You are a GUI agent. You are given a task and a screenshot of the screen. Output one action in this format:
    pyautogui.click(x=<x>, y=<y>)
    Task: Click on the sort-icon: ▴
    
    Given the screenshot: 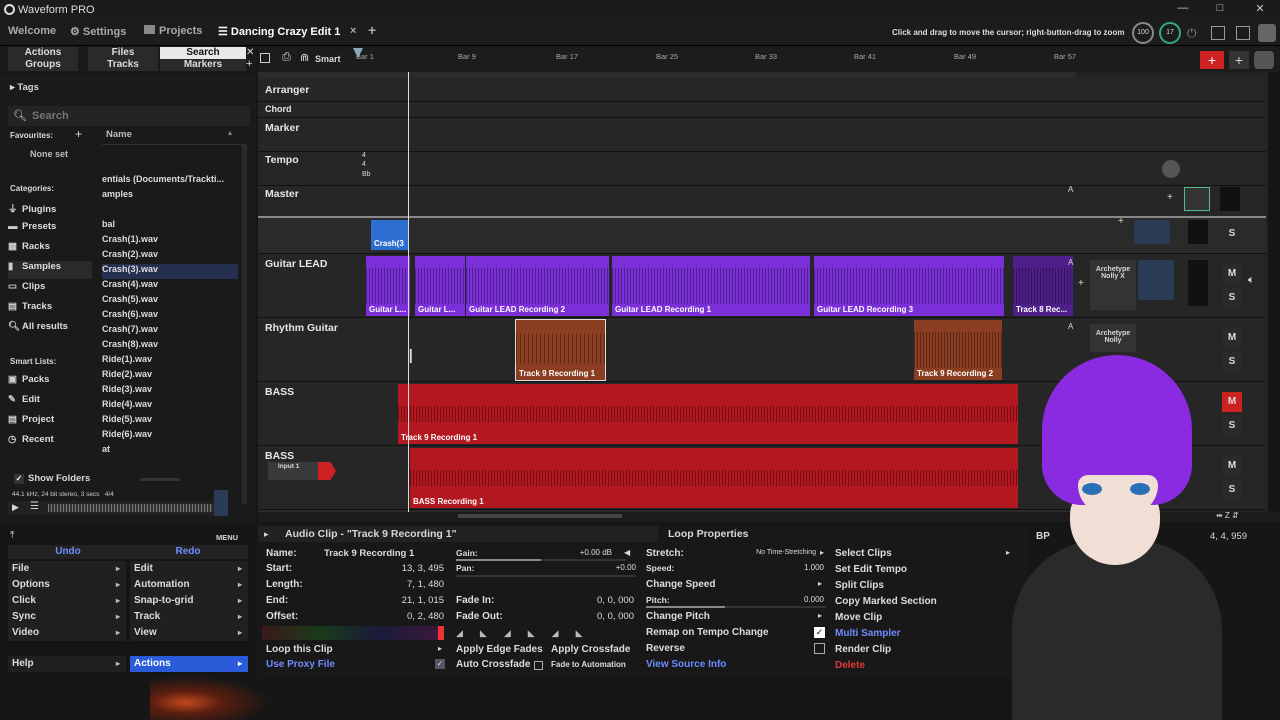 What is the action you would take?
    pyautogui.click(x=230, y=132)
    